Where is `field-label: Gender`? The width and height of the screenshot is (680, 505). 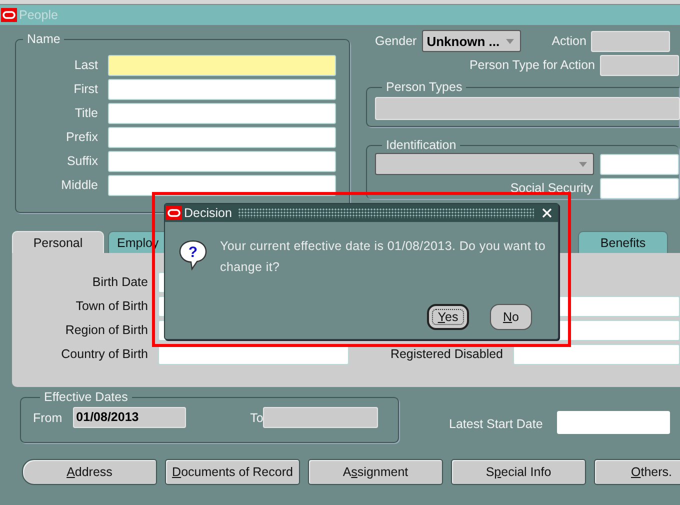 field-label: Gender is located at coordinates (396, 41).